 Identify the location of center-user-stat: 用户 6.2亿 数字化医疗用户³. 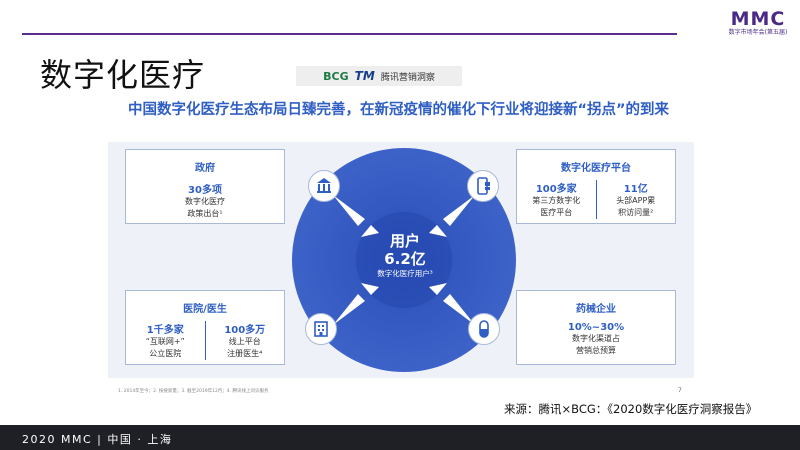
(405, 255).